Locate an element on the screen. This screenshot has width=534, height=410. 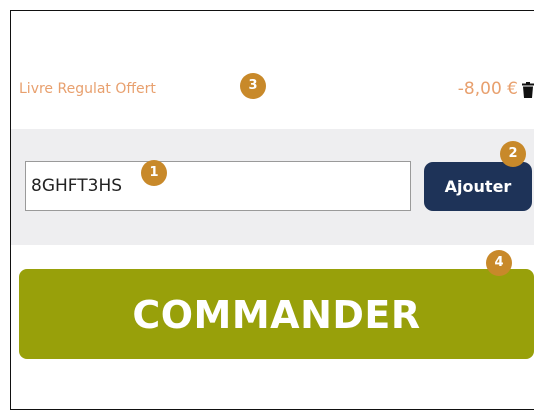
marker-2: 2 is located at coordinates (513, 154).